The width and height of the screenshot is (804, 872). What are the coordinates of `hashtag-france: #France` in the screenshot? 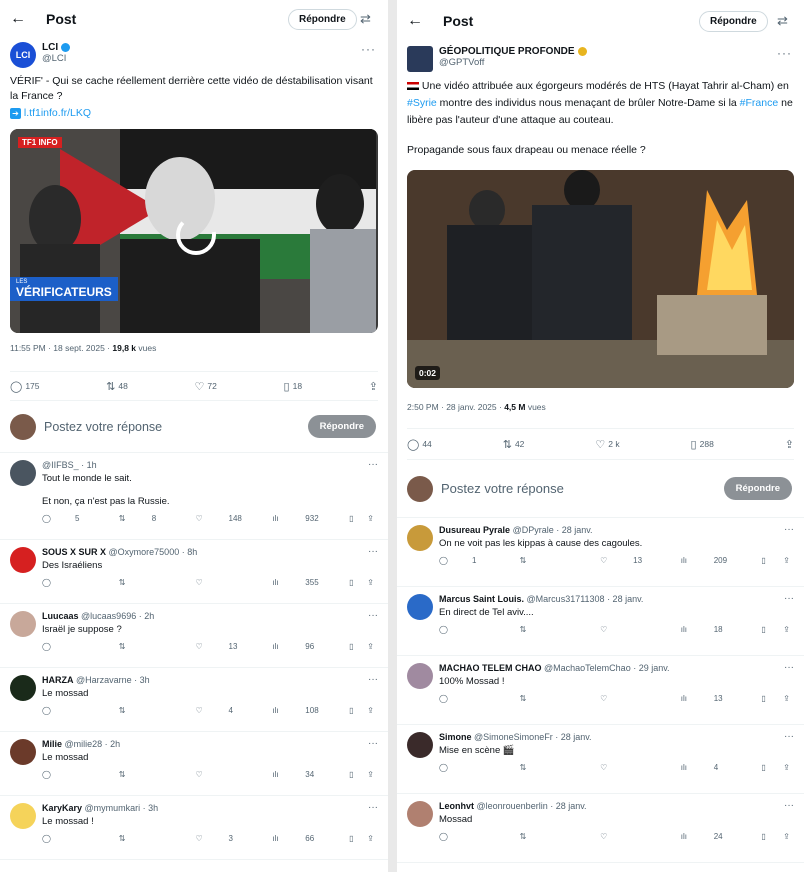 It's located at (759, 103).